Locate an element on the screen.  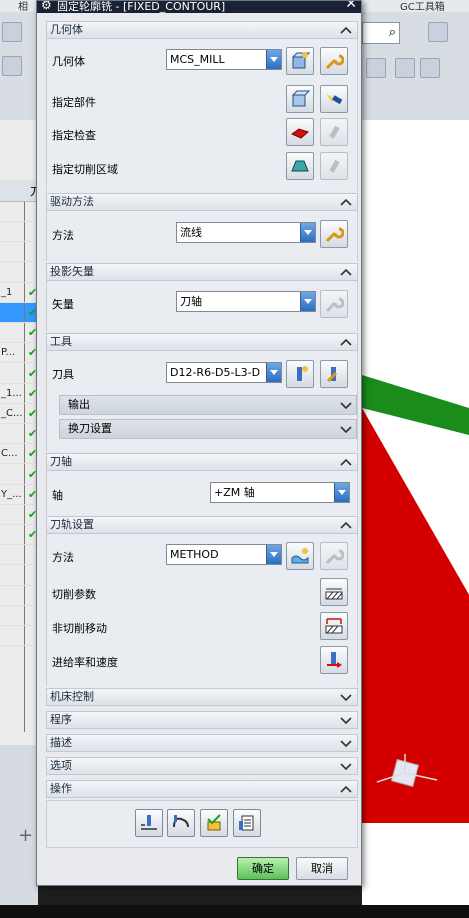
vector-value: 刀轴 is located at coordinates (191, 301).